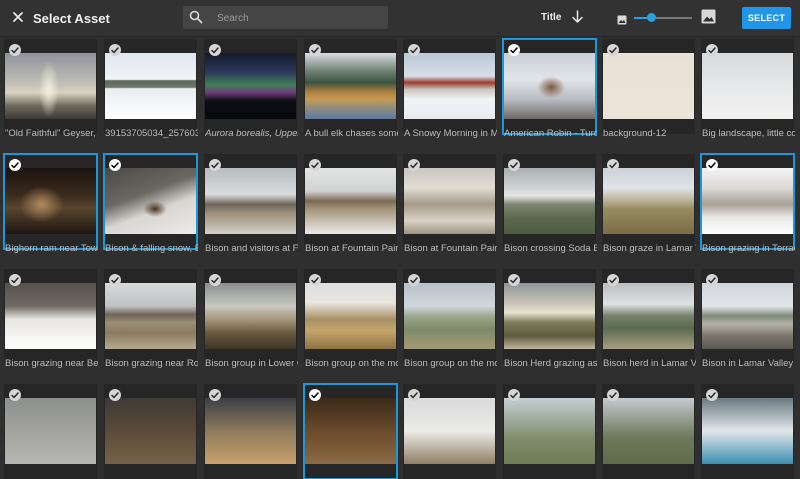 This screenshot has height=479, width=800. I want to click on asset-caption: background-12, so click(635, 133).